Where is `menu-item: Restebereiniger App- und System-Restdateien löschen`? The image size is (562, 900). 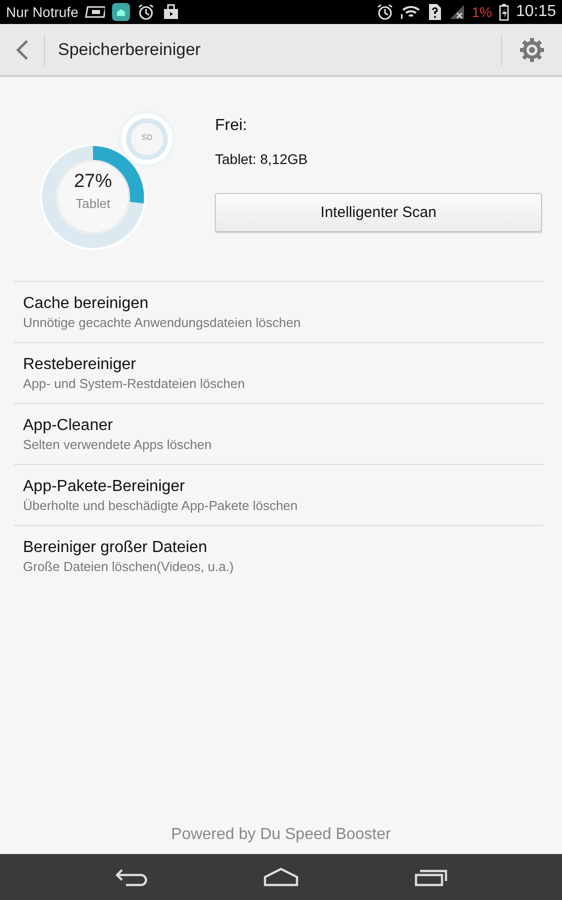 menu-item: Restebereiniger App- und System-Restdateien löschen is located at coordinates (279, 373).